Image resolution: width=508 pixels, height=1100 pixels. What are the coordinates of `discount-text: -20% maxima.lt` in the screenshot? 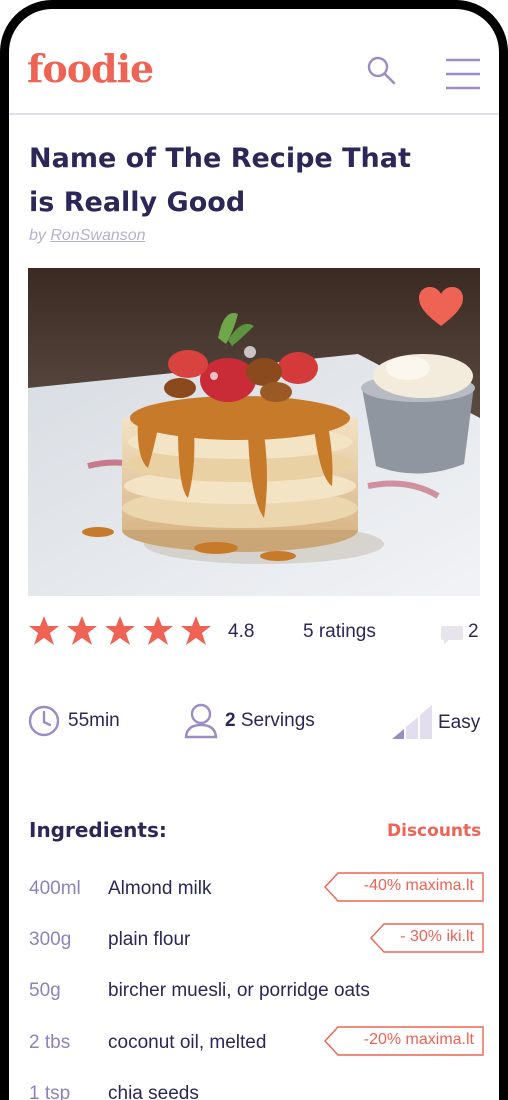 It's located at (418, 1039).